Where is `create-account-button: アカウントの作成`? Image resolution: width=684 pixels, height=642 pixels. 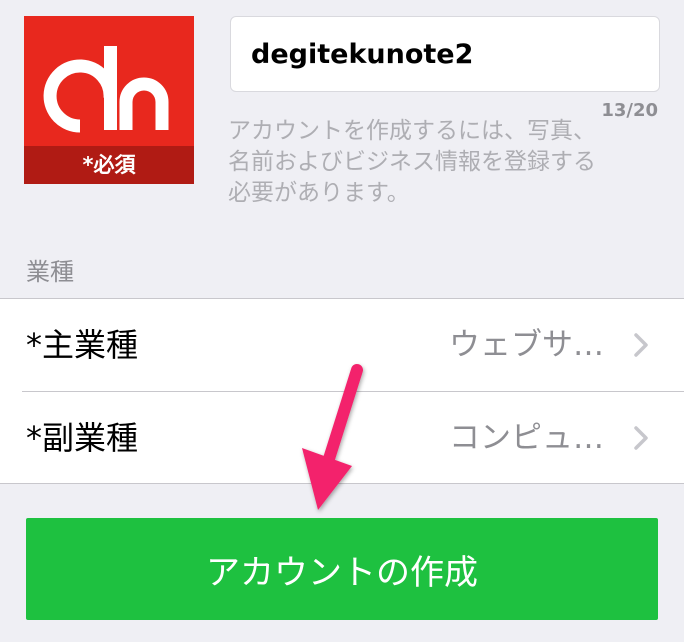 create-account-button: アカウントの作成 is located at coordinates (342, 569).